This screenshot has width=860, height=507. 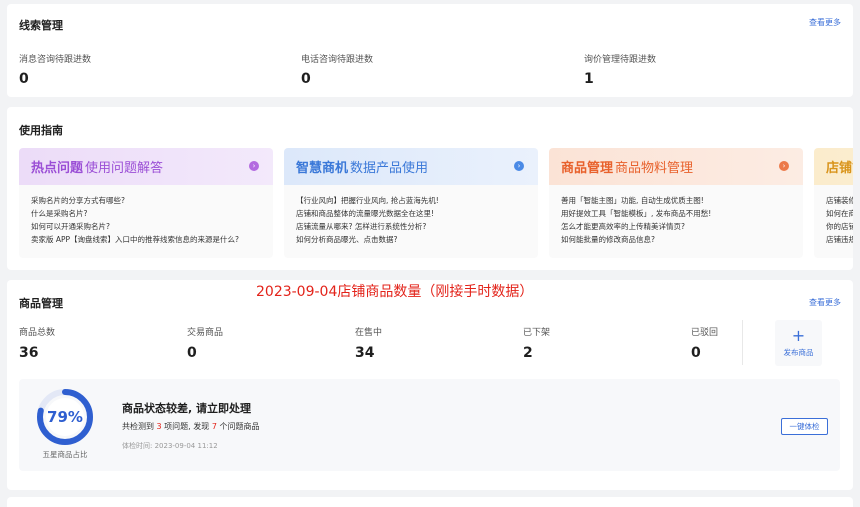 I want to click on goods-title: 商品管理, so click(x=41, y=303).